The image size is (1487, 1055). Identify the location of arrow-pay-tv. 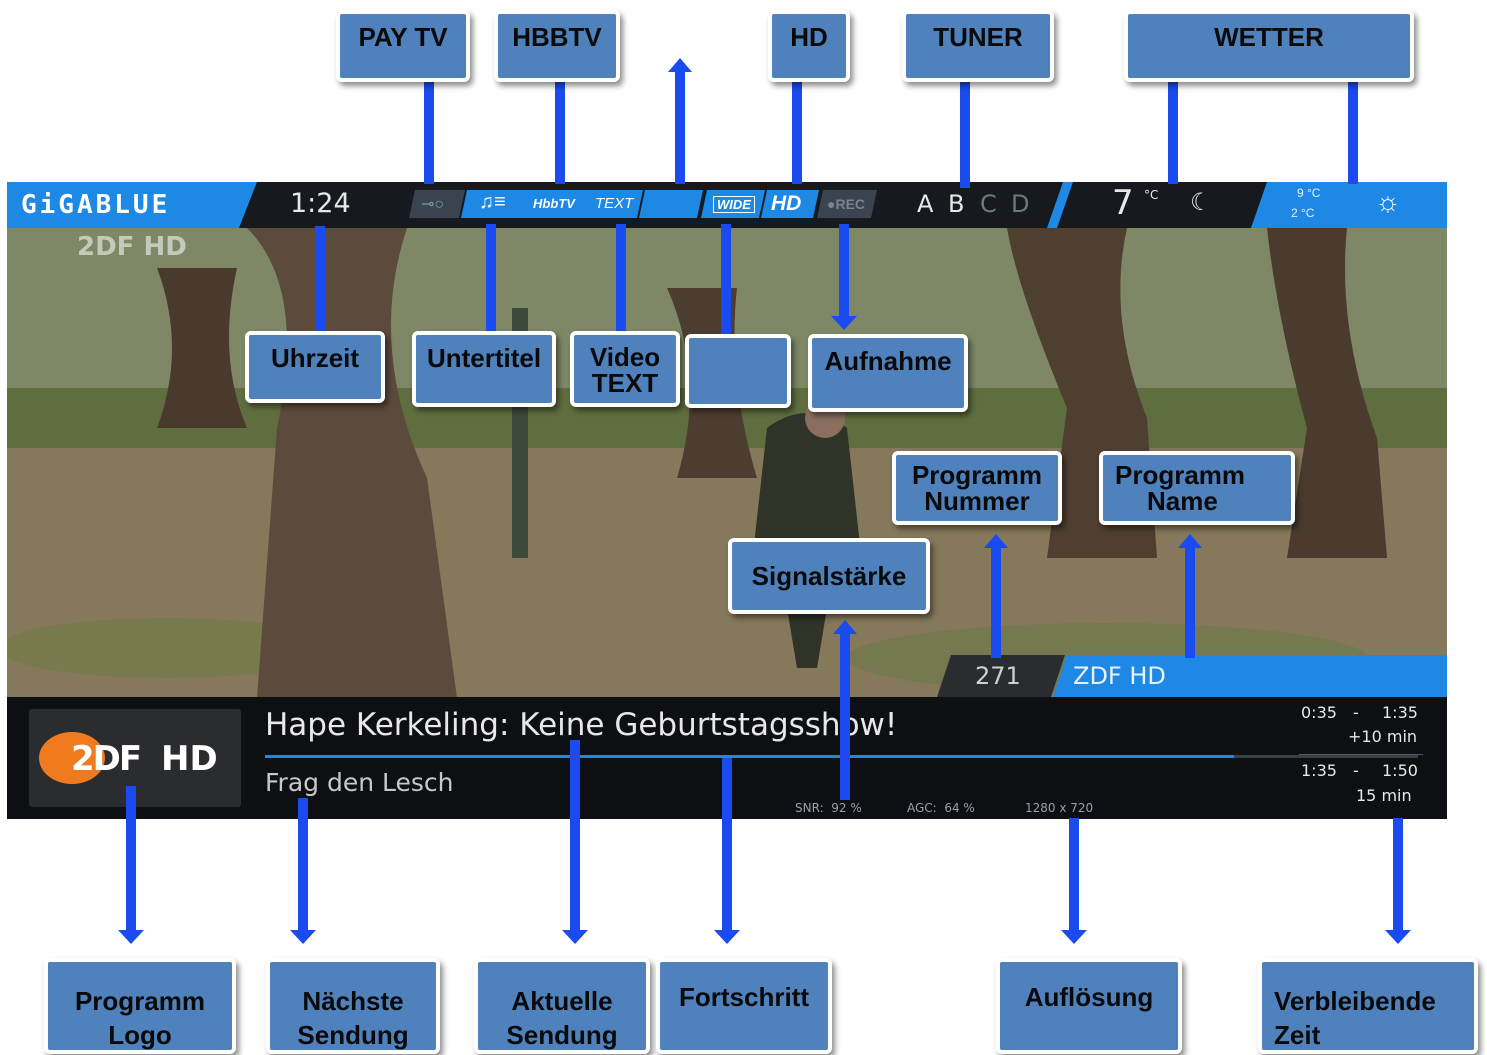
(429, 132).